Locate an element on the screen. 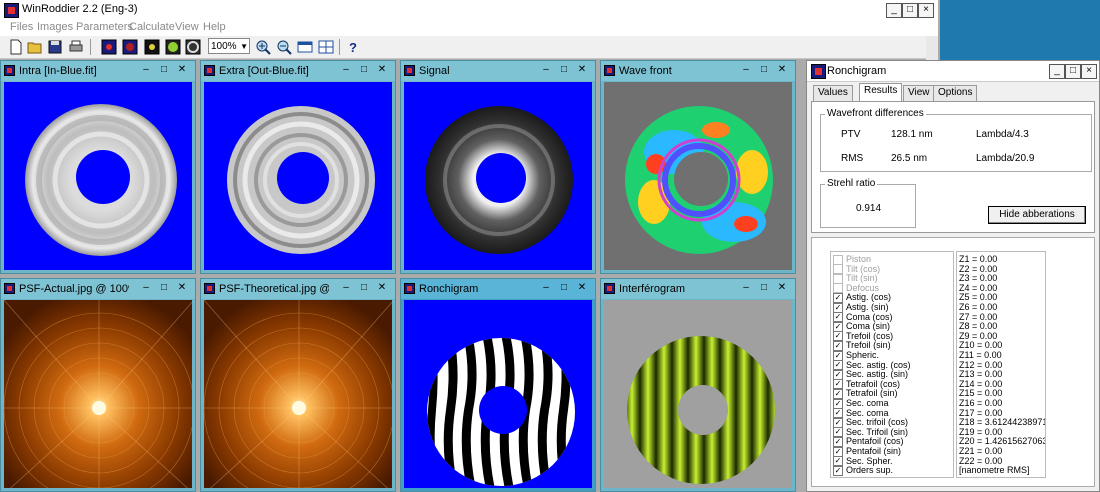  aberration-item: ✓ Sec. astig. (cos) is located at coordinates (872, 365).